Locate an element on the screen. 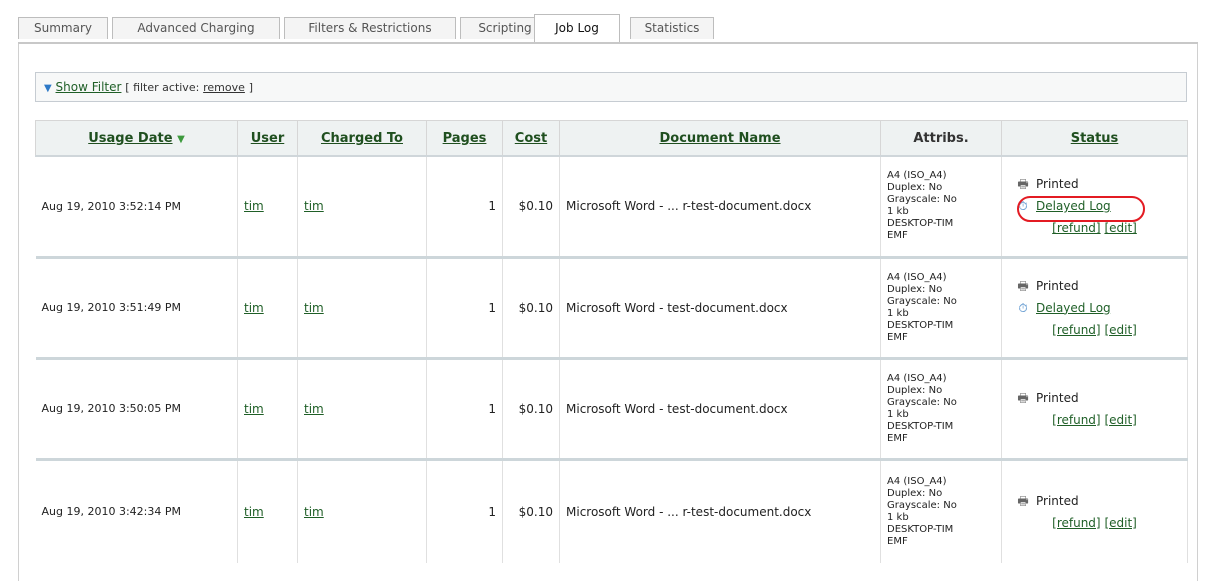  header-status: Status is located at coordinates (1094, 138).